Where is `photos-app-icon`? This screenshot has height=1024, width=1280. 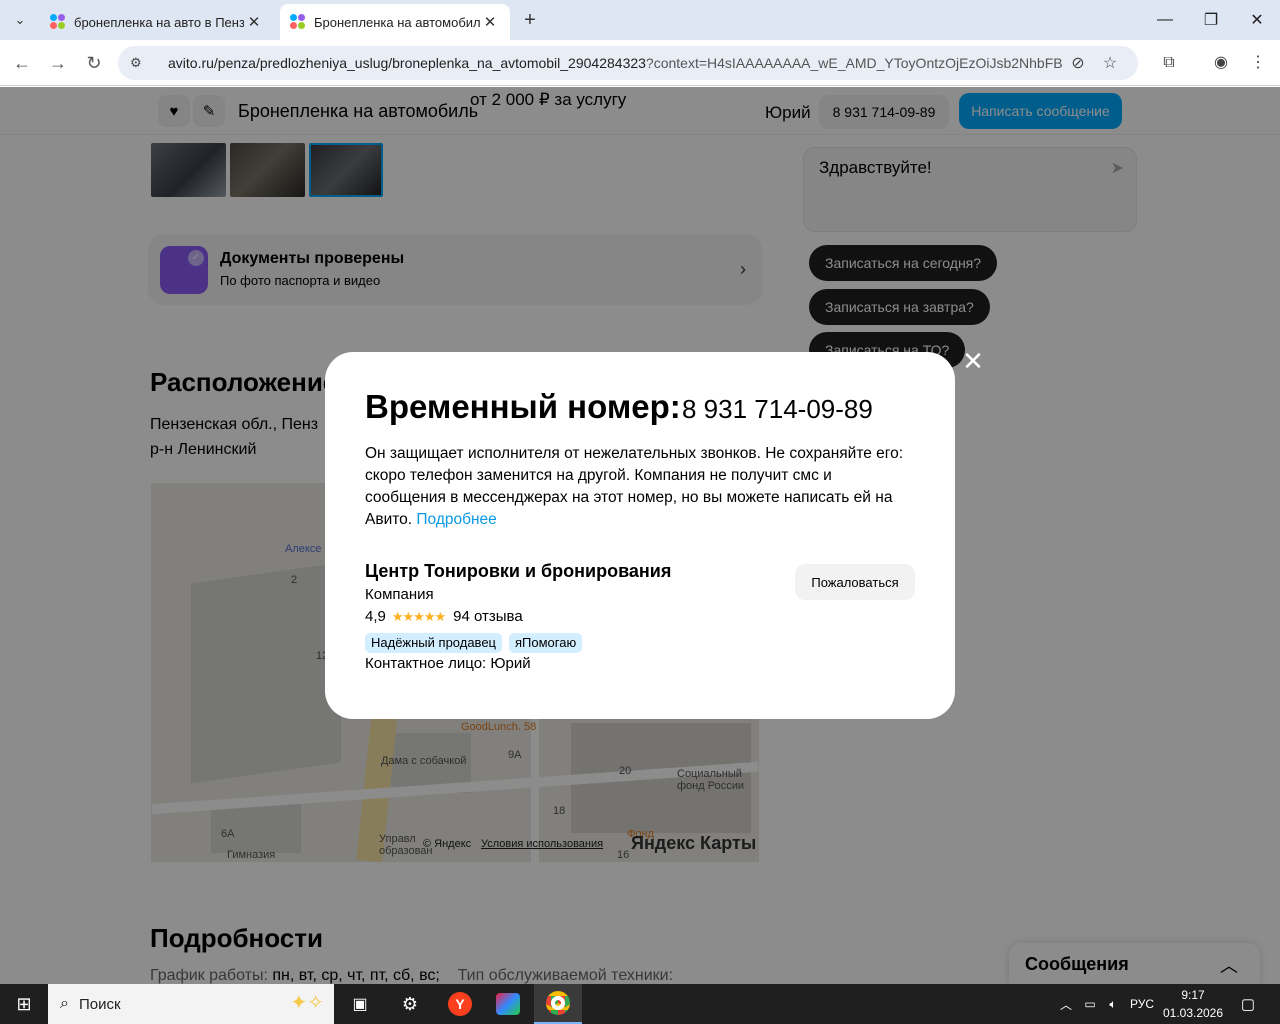
photos-app-icon is located at coordinates (508, 1004).